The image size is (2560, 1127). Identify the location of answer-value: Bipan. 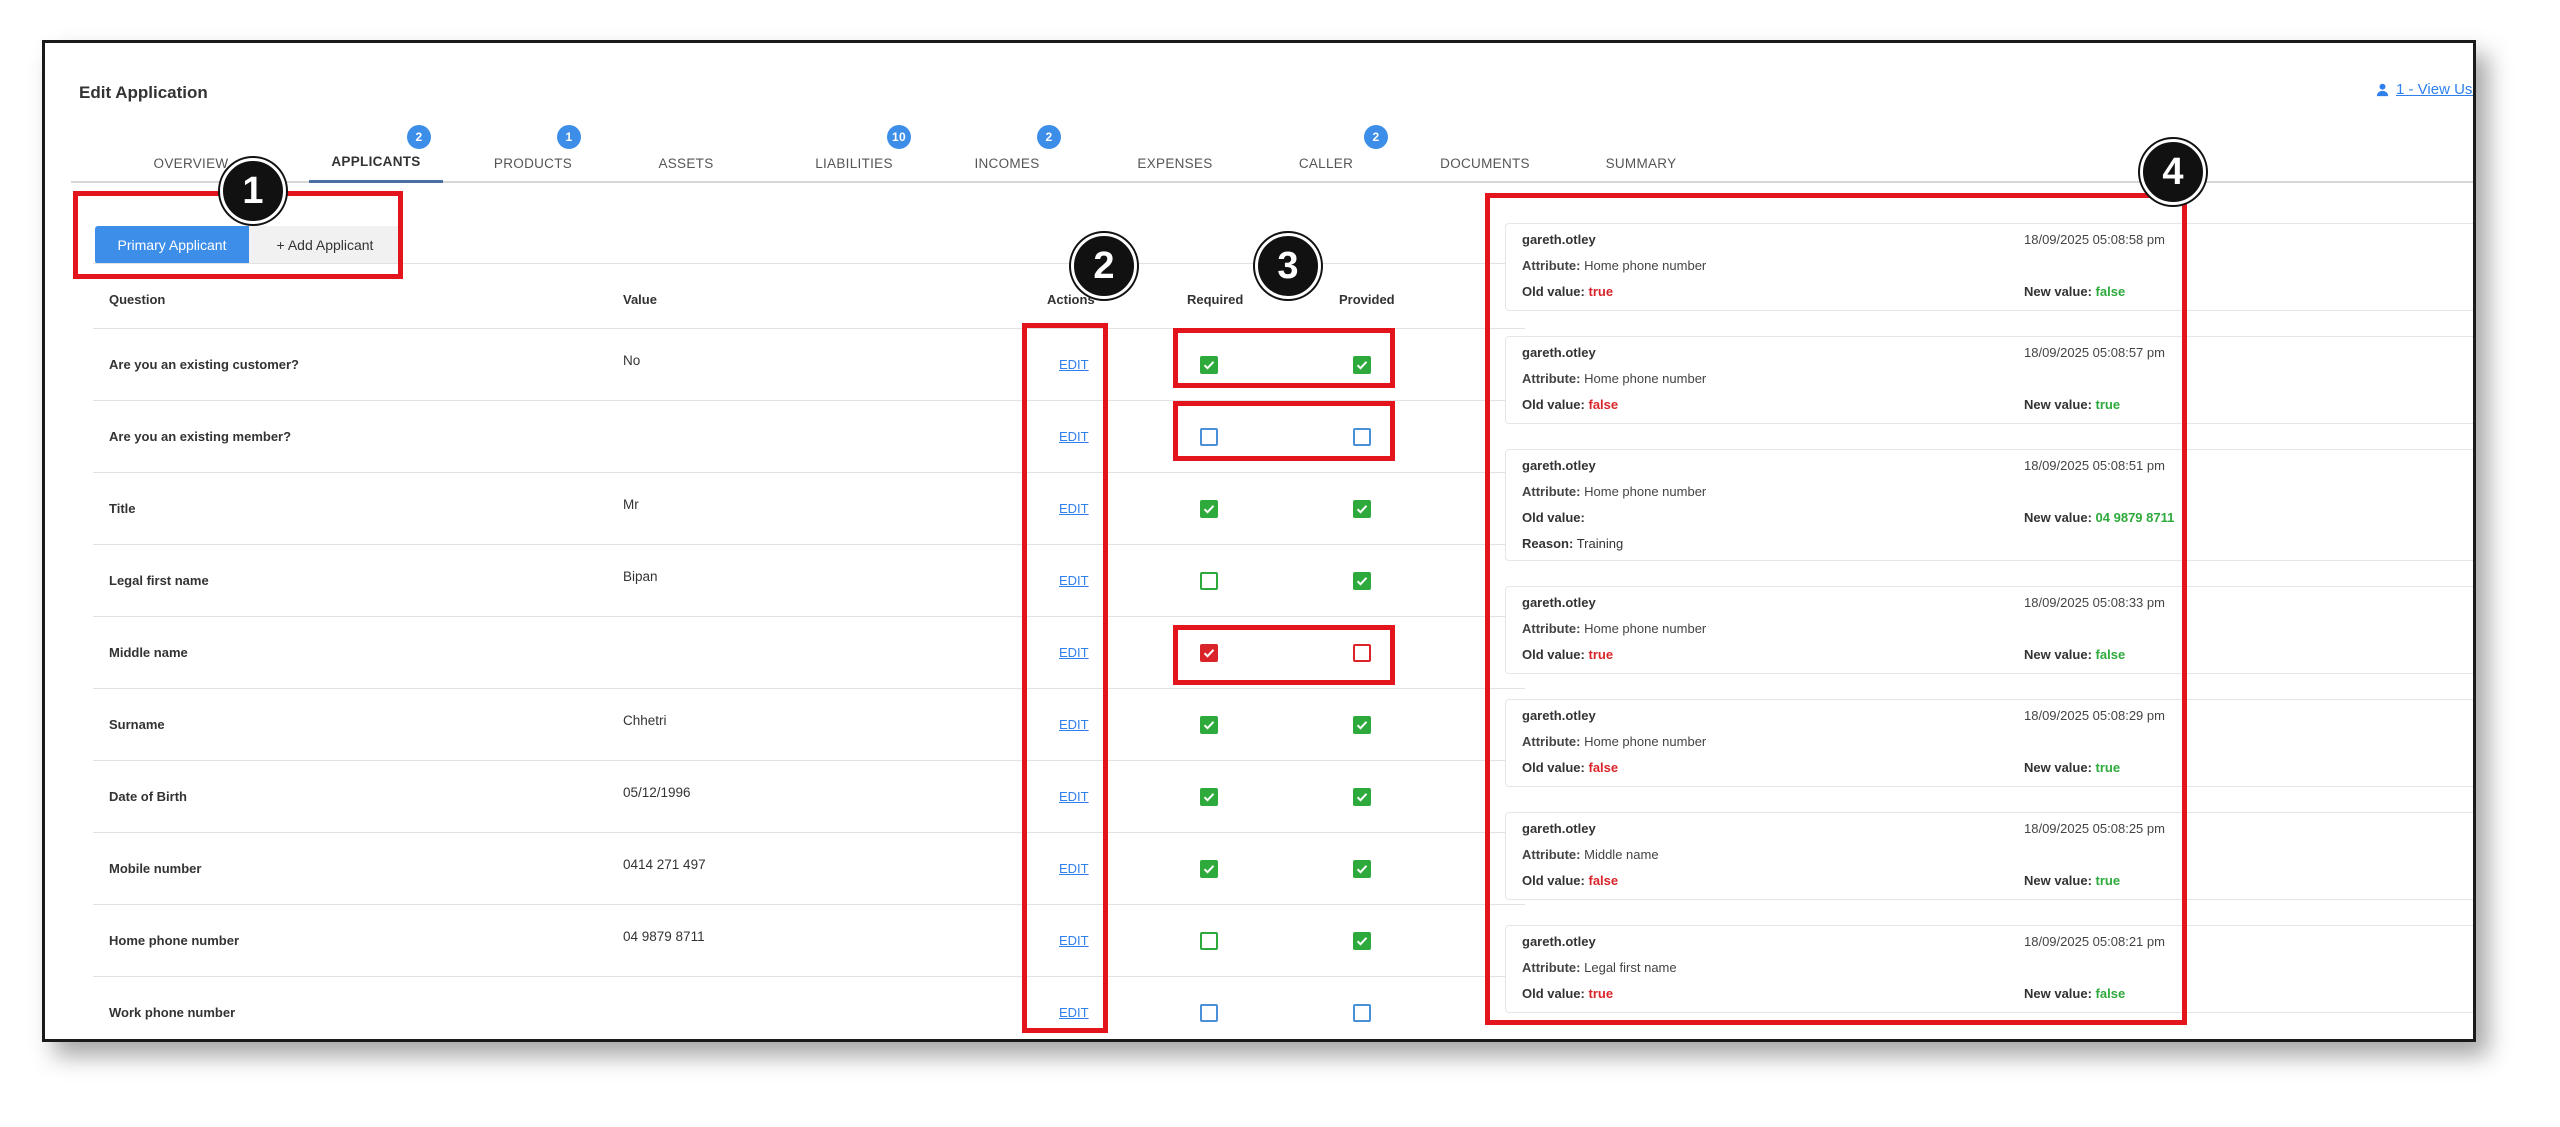
(640, 576).